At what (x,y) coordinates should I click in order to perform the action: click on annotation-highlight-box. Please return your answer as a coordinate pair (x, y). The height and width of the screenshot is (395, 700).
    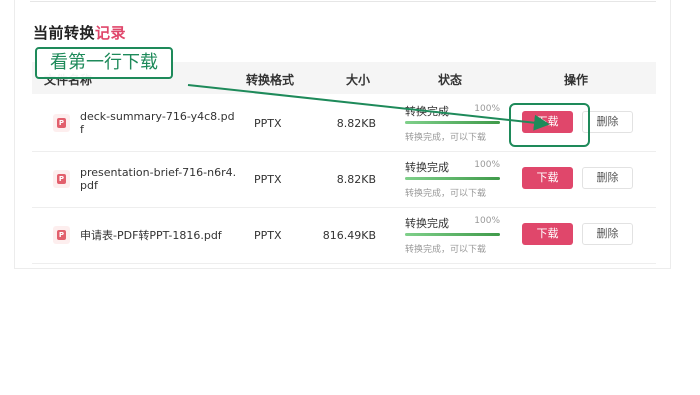
    Looking at the image, I should click on (549, 125).